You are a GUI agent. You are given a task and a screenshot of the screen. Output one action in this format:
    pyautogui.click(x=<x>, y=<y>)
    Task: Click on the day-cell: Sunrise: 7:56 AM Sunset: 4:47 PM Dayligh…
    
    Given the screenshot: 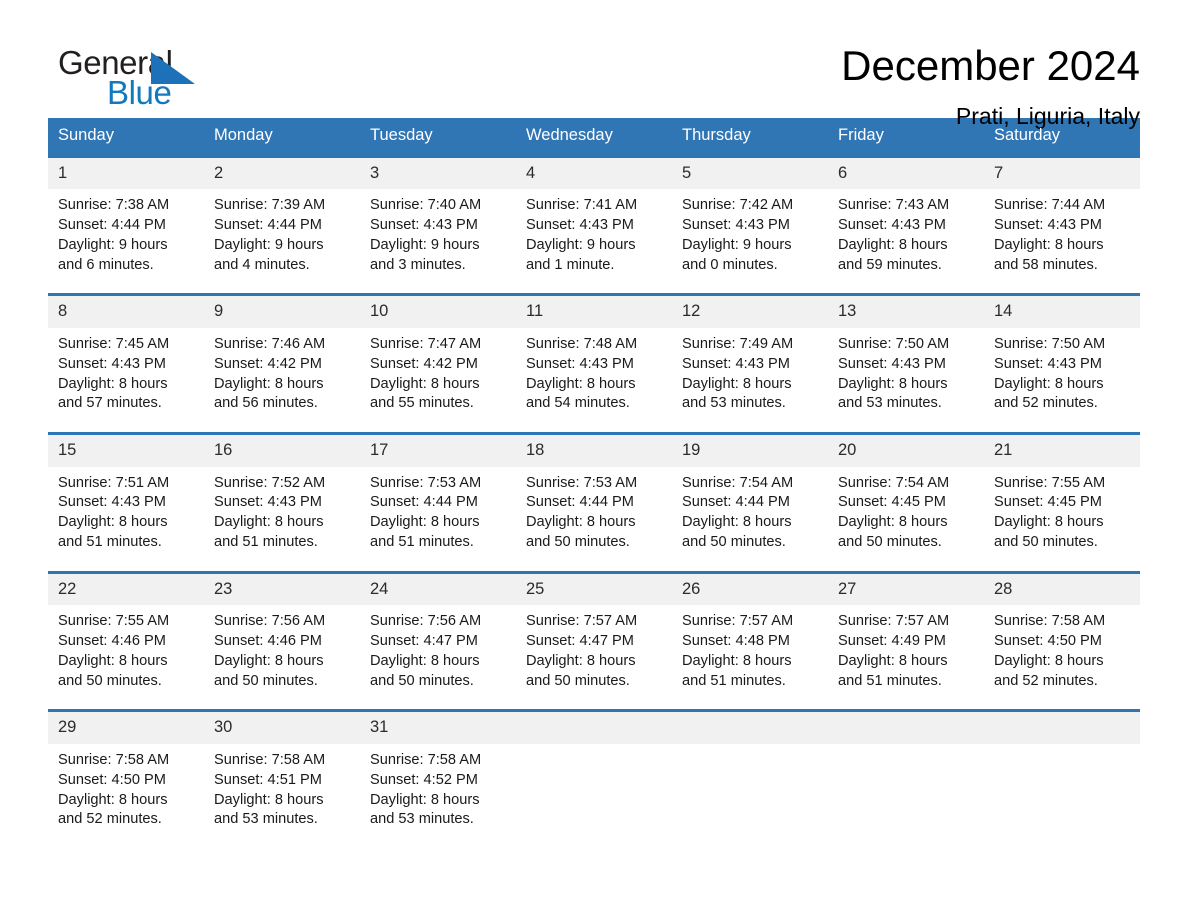 What is the action you would take?
    pyautogui.click(x=438, y=657)
    